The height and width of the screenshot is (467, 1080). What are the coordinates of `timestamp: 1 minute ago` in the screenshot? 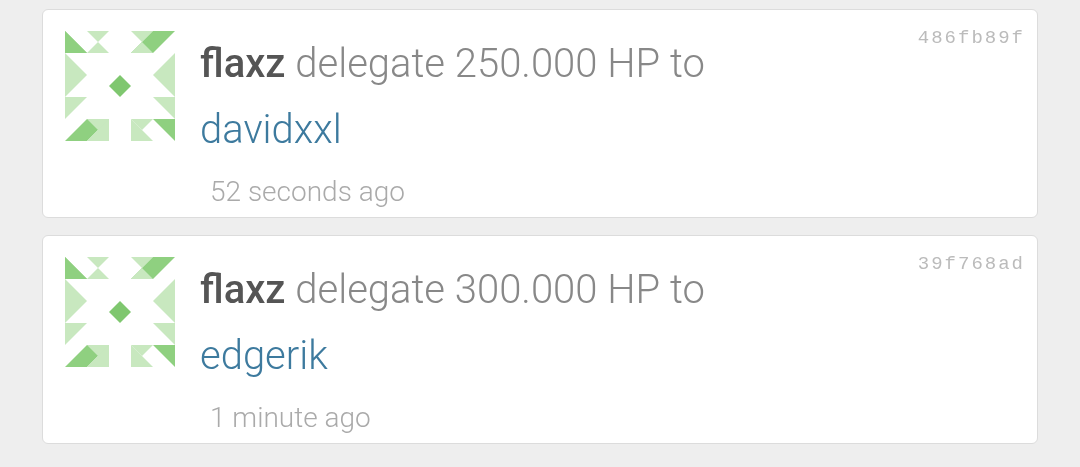 It's located at (291, 417).